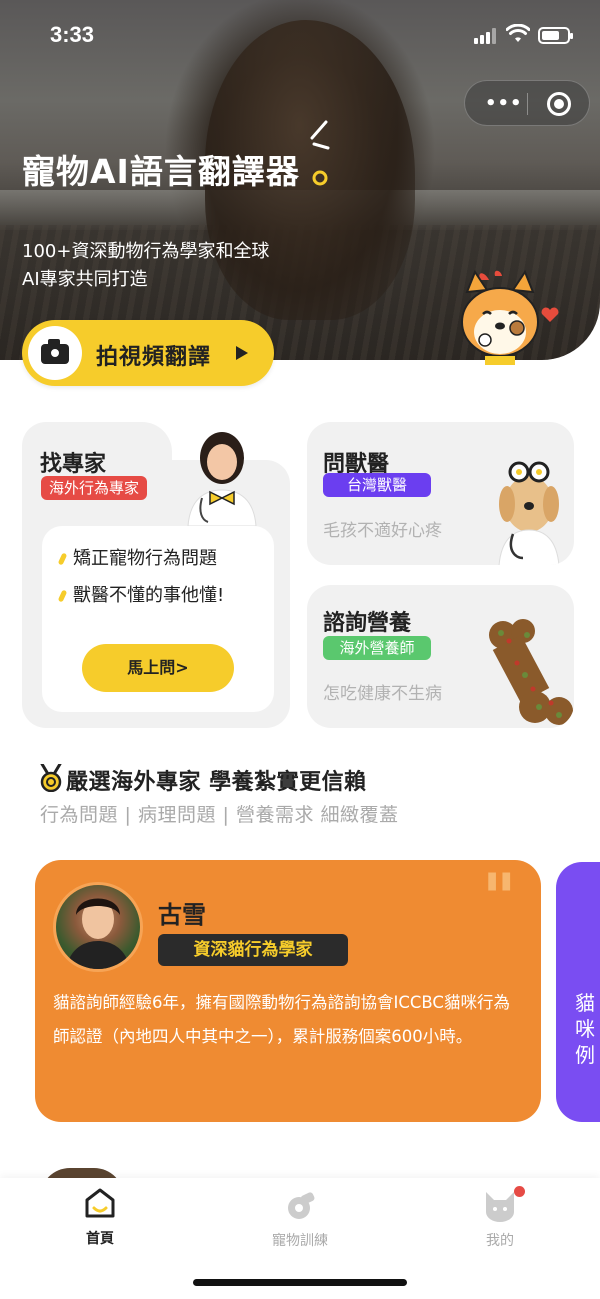 The width and height of the screenshot is (600, 1299). What do you see at coordinates (154, 357) in the screenshot?
I see `video-translate-label: 拍視頻翻譯` at bounding box center [154, 357].